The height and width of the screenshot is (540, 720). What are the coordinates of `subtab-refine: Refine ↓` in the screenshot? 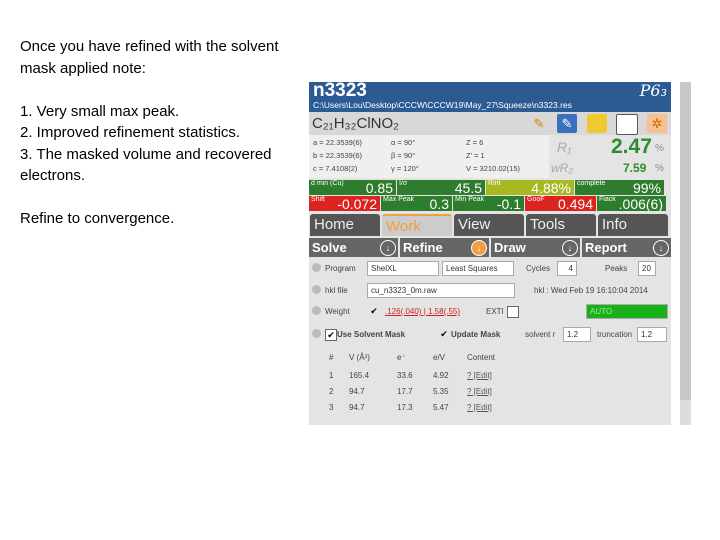 It's located at (444, 247).